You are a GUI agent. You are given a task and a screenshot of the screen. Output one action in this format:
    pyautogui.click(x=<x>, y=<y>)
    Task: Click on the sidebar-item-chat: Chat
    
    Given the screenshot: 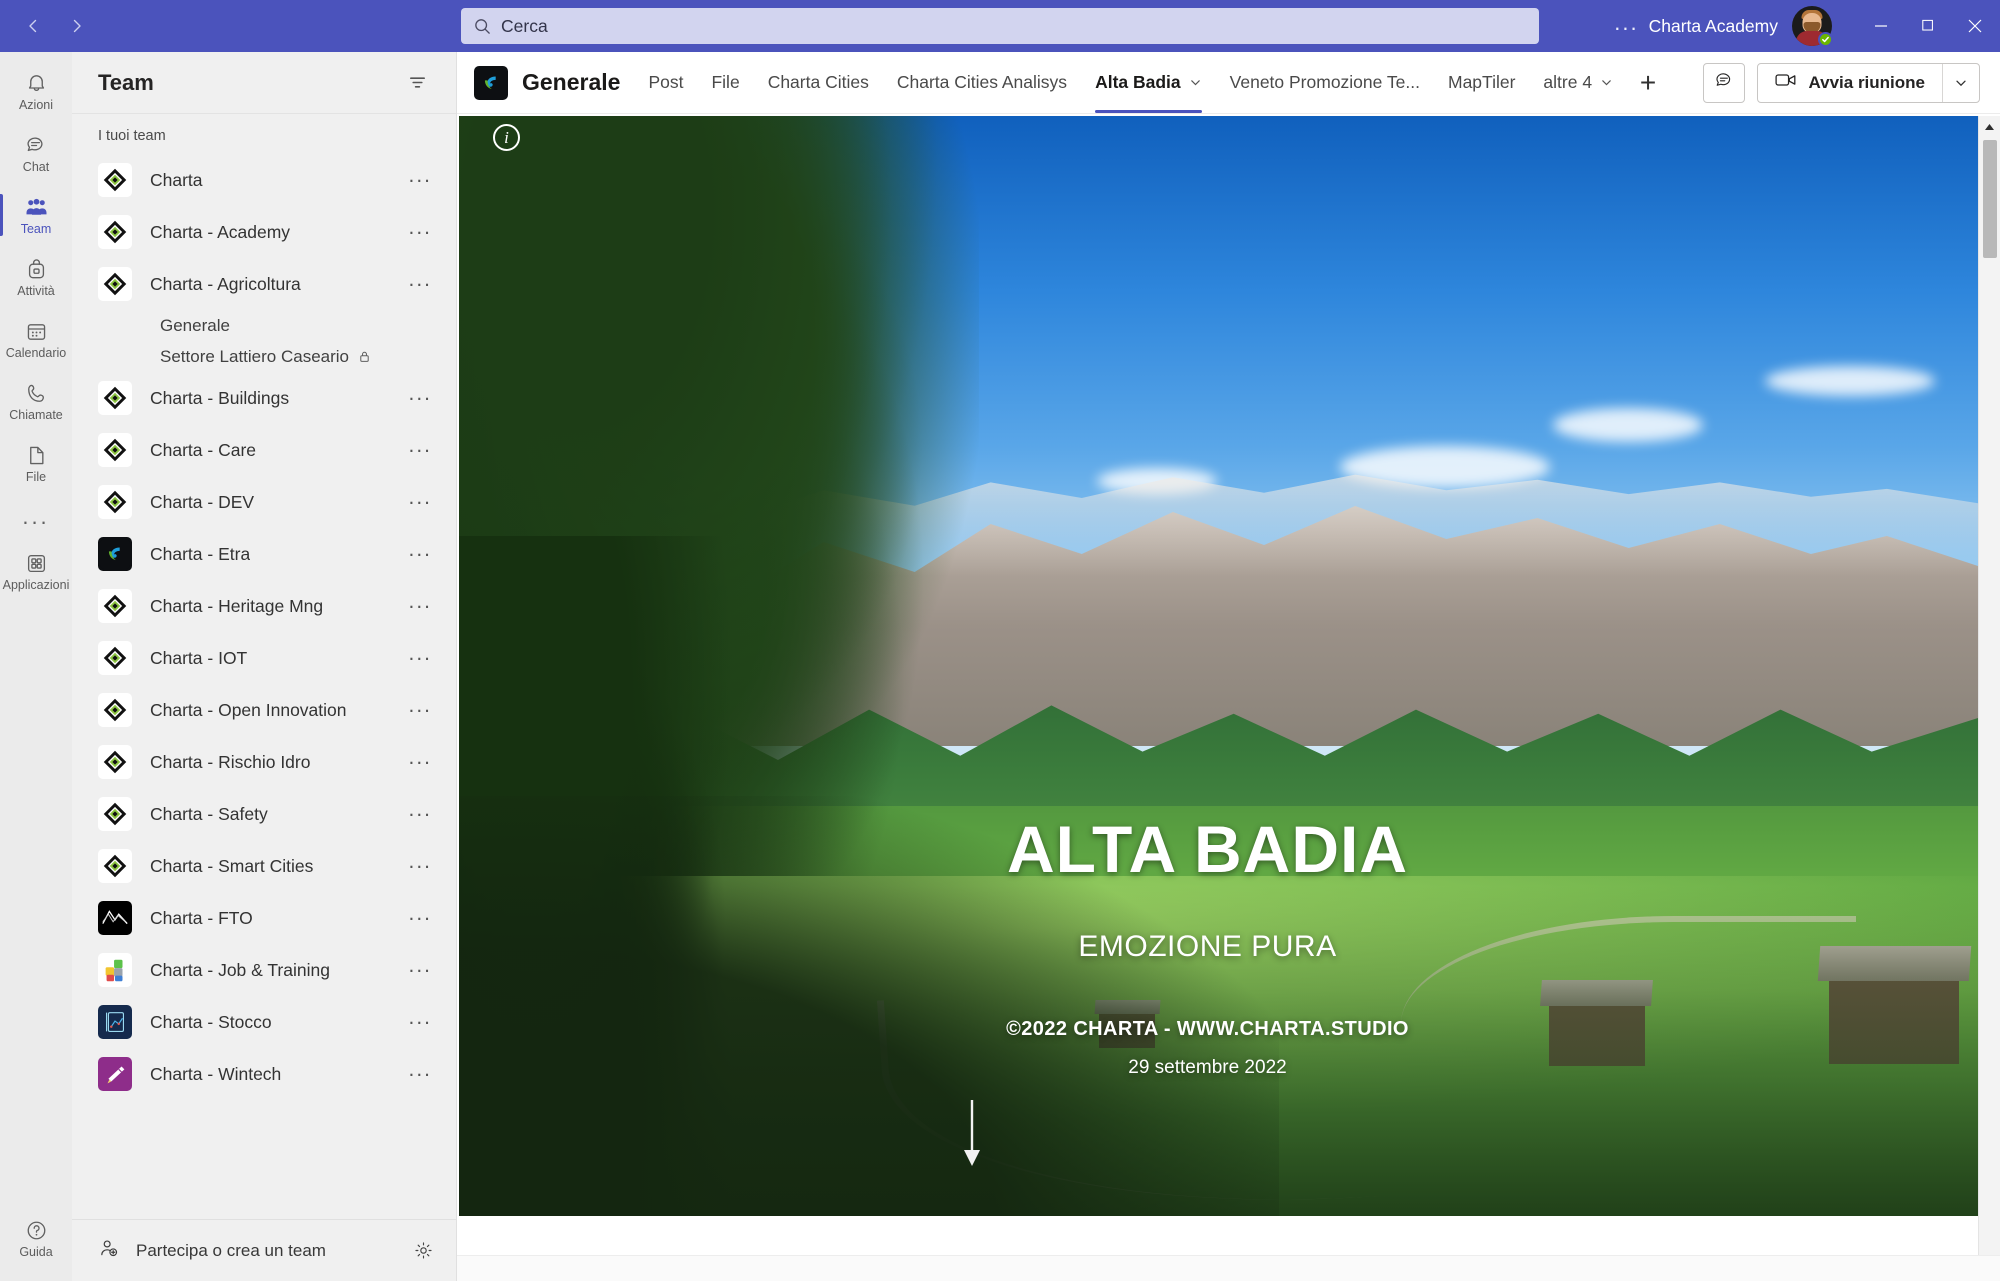 What is the action you would take?
    pyautogui.click(x=36, y=153)
    